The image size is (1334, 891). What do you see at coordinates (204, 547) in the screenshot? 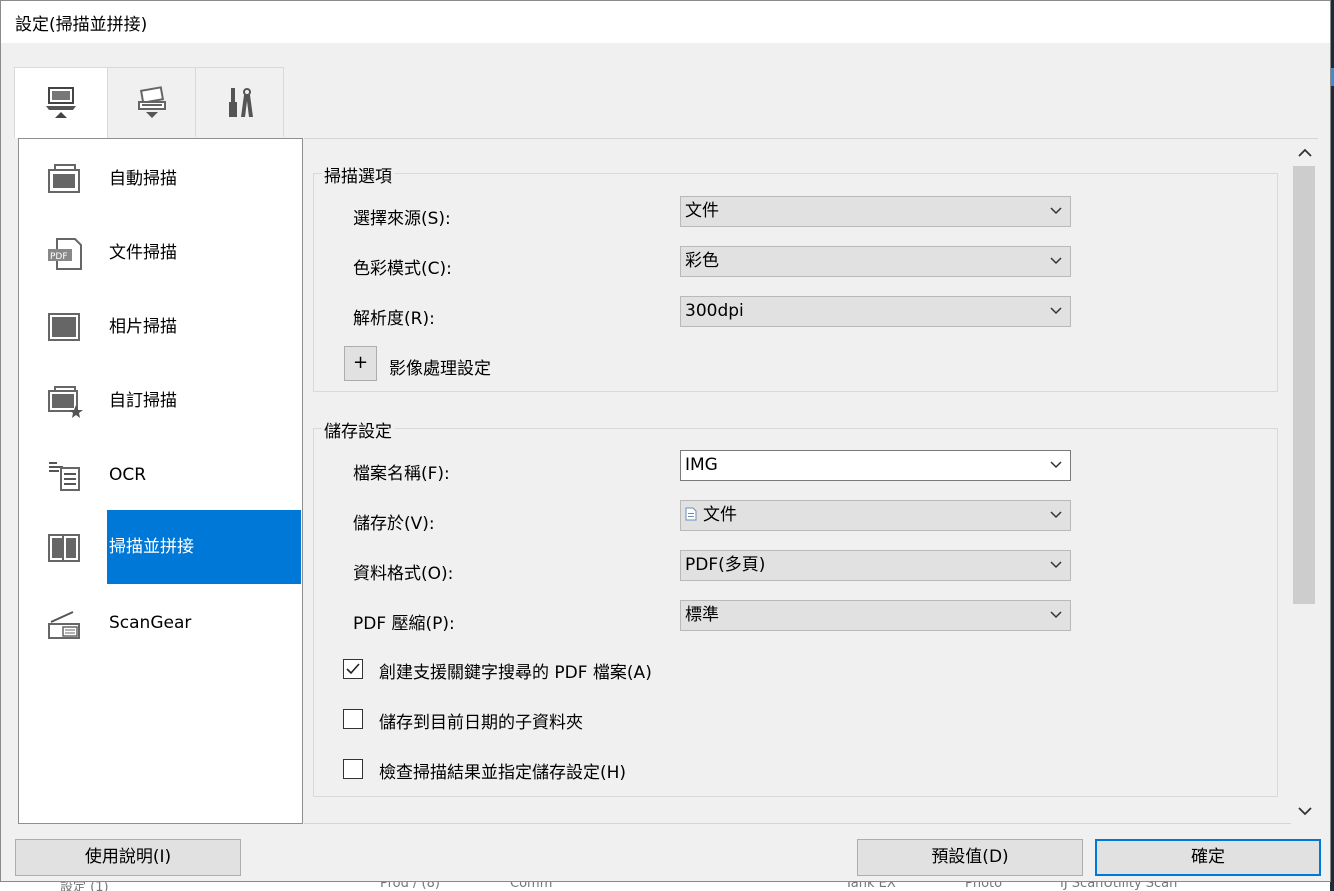
I see `sidebar-item-label: 掃描並拼接` at bounding box center [204, 547].